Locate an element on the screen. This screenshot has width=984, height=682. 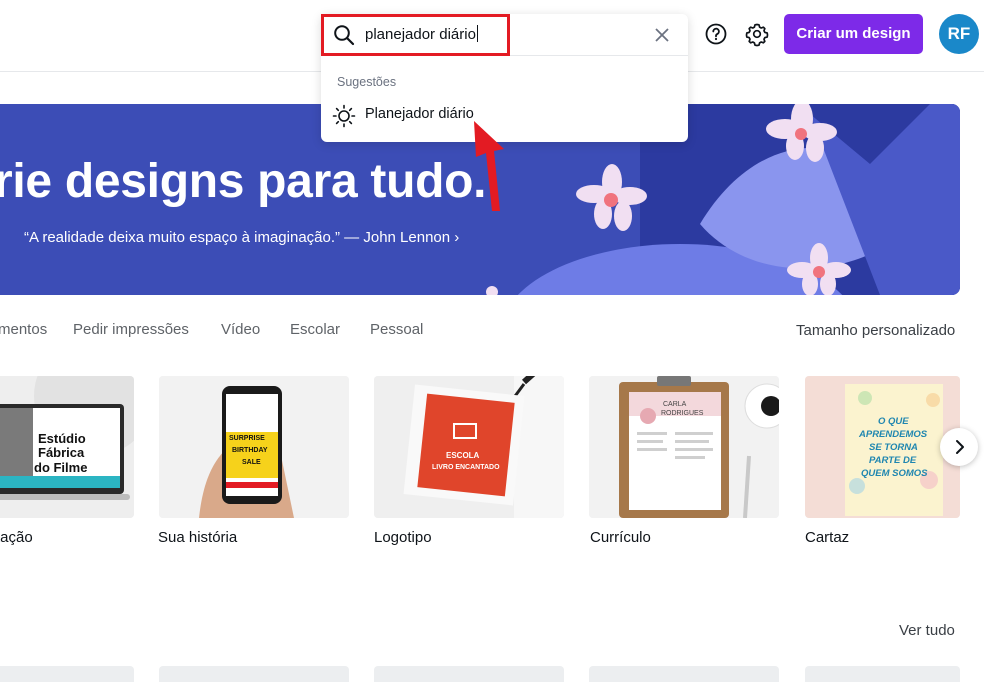
card-art-line-1: Estúdio is located at coordinates (62, 438).